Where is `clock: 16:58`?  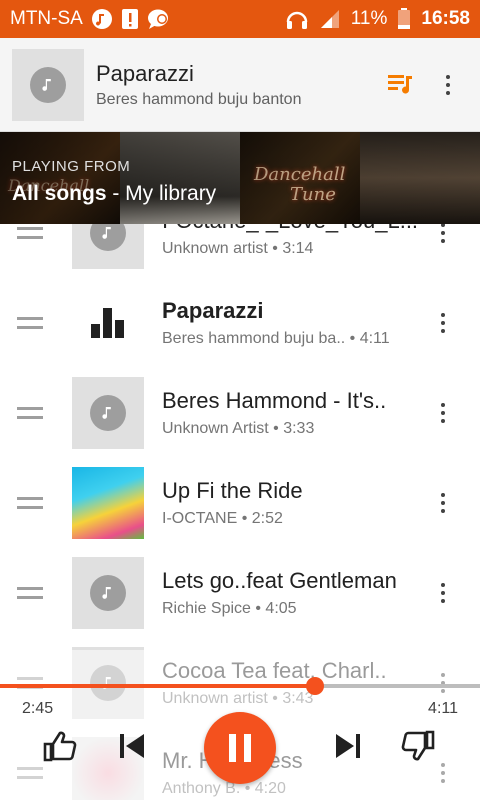
clock: 16:58 is located at coordinates (445, 18).